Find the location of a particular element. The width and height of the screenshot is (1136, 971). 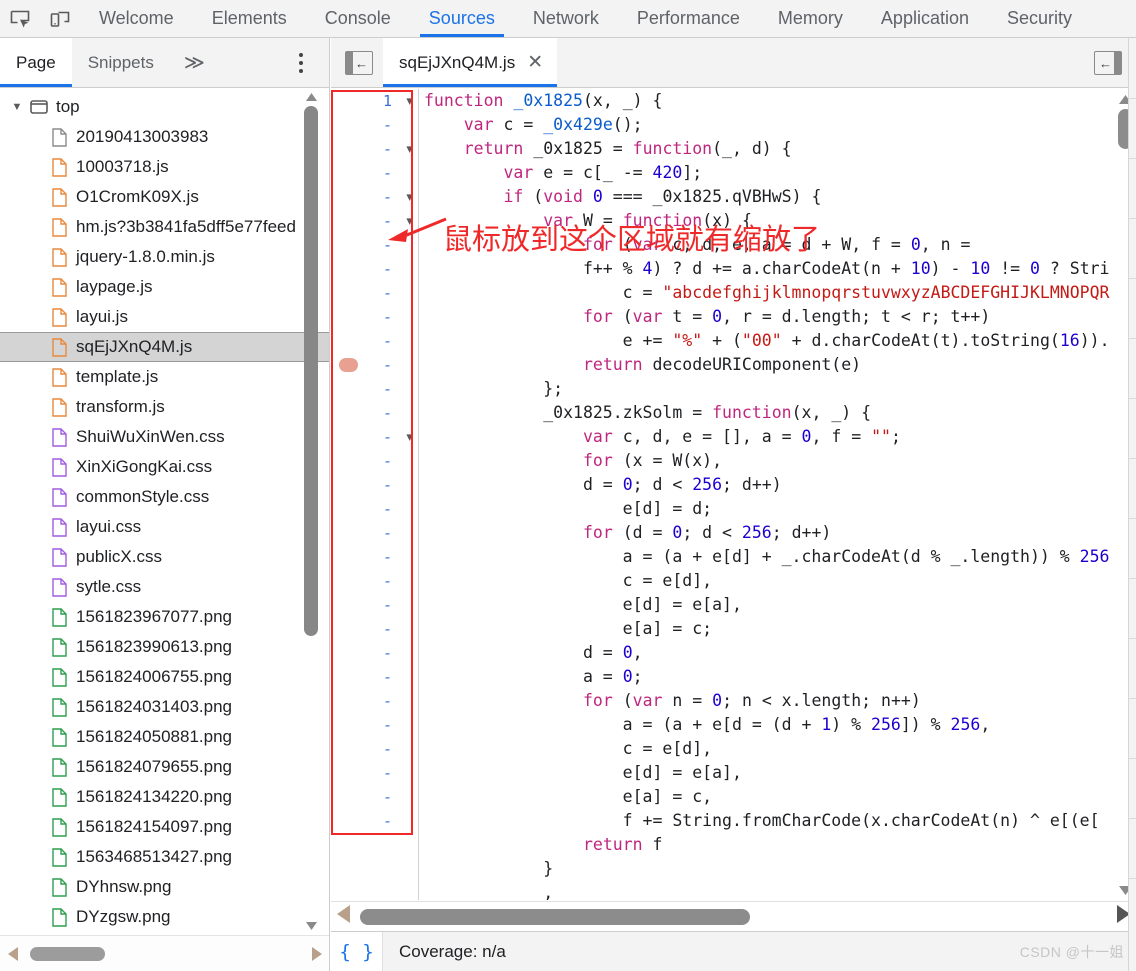

editor-tab-sqejjxnq4m: sqEjJXnQ4M.js ✕ is located at coordinates (470, 62).